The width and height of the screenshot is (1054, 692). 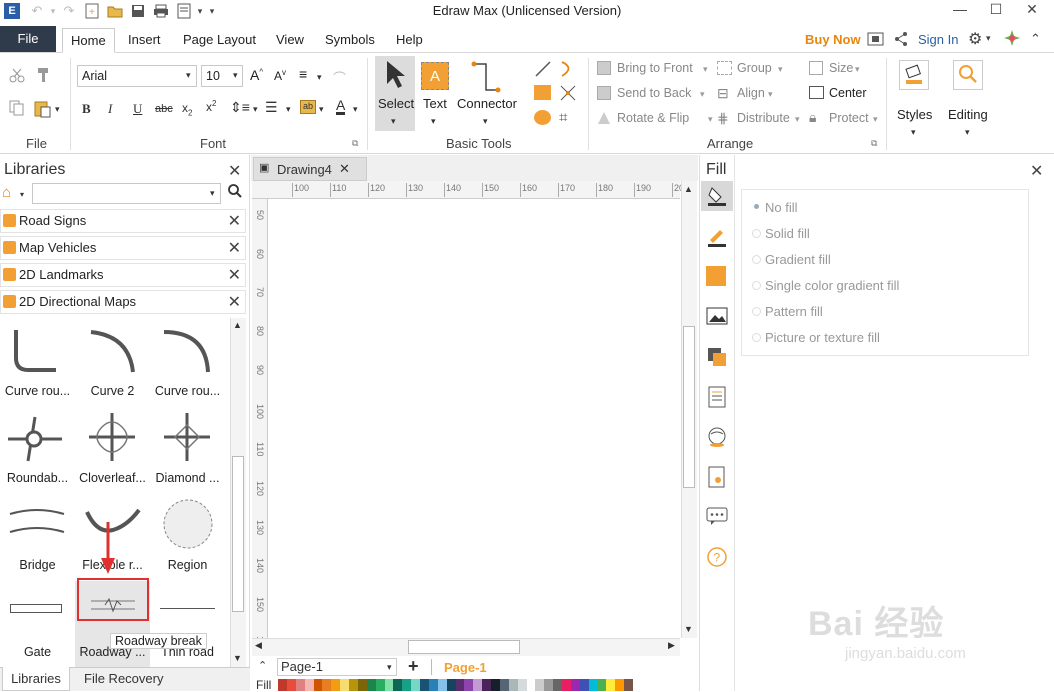 What do you see at coordinates (123, 302) in the screenshot?
I see `library-item-2d-directional-maps: 2D Directional Maps ✕` at bounding box center [123, 302].